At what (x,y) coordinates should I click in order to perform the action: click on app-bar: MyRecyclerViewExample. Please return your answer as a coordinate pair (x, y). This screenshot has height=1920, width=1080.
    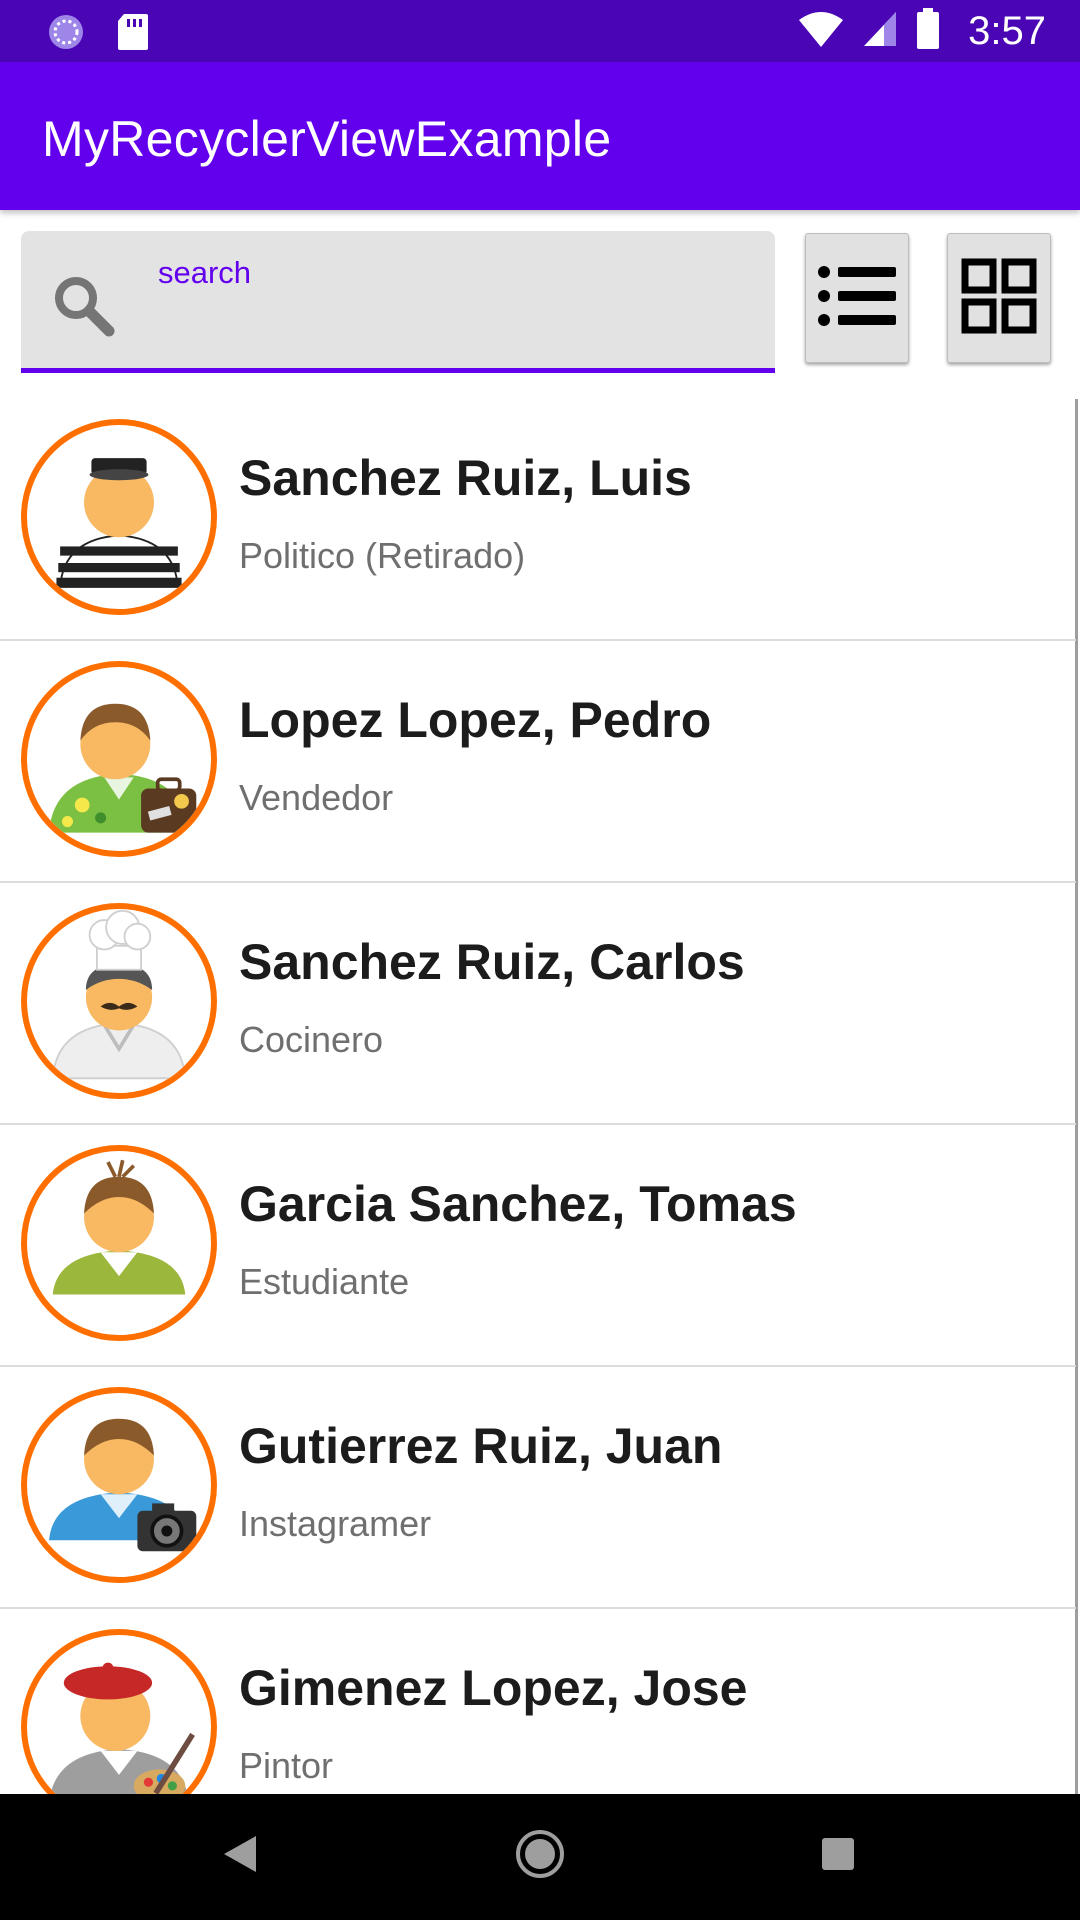
    Looking at the image, I should click on (540, 136).